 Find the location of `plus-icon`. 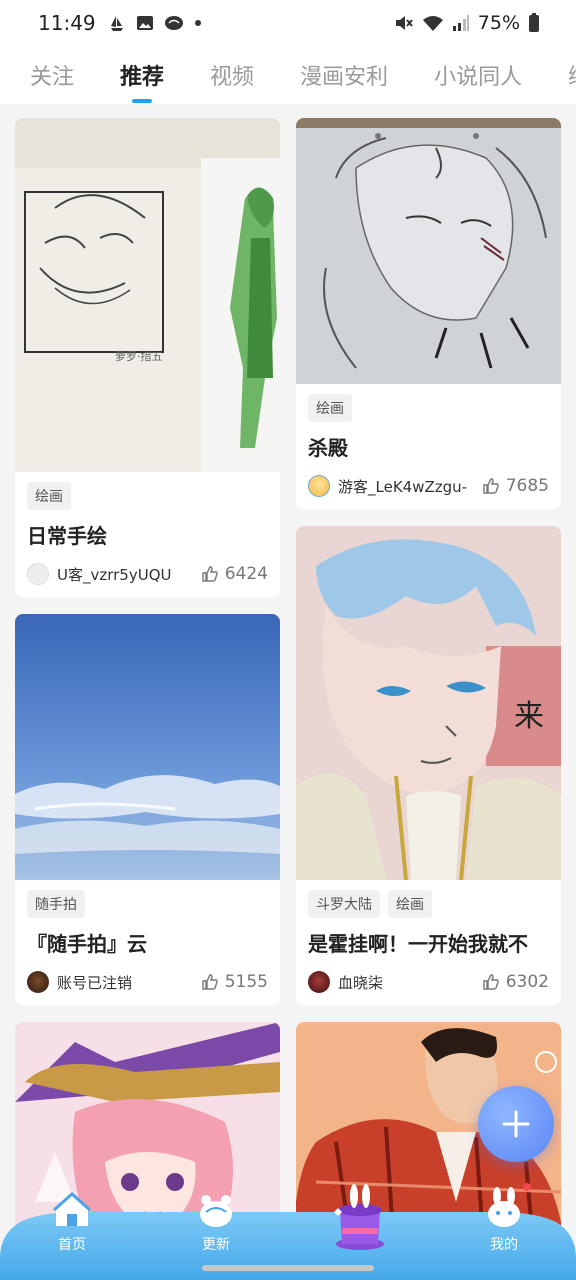

plus-icon is located at coordinates (516, 1124).